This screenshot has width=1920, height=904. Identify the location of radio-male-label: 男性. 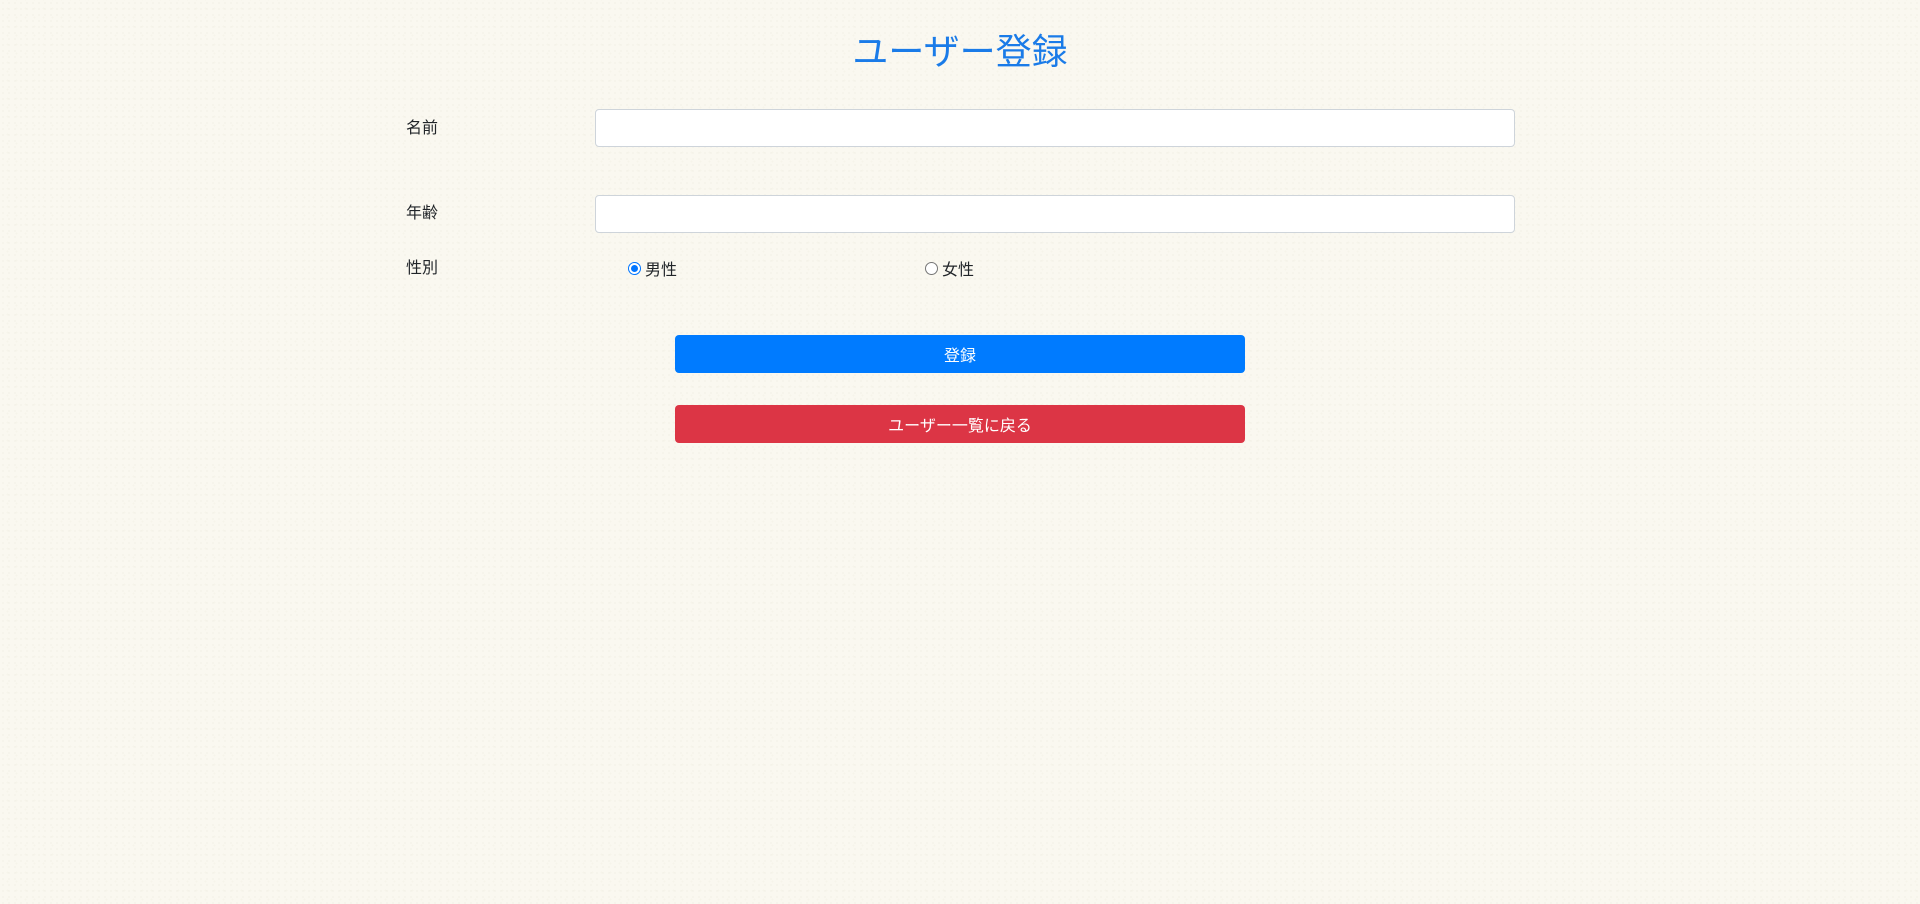
(661, 269).